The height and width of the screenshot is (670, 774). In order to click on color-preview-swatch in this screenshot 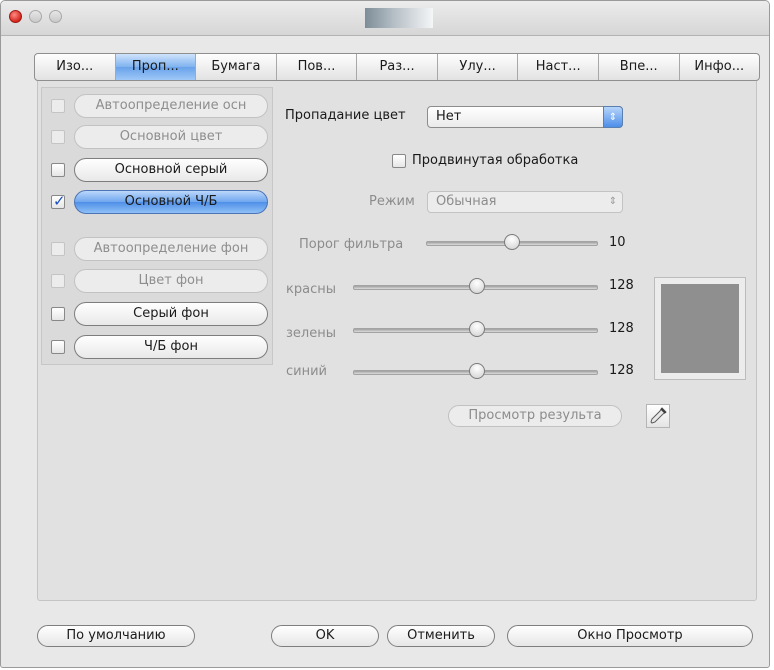, I will do `click(700, 328)`.